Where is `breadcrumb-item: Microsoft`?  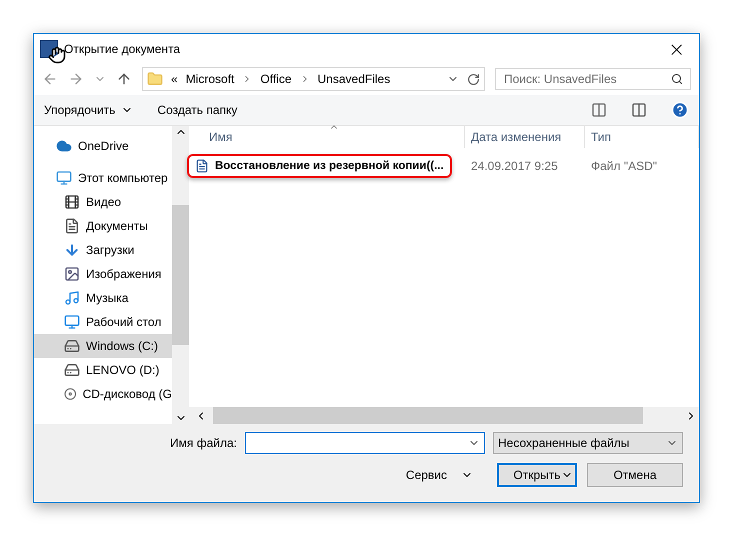 breadcrumb-item: Microsoft is located at coordinates (210, 79).